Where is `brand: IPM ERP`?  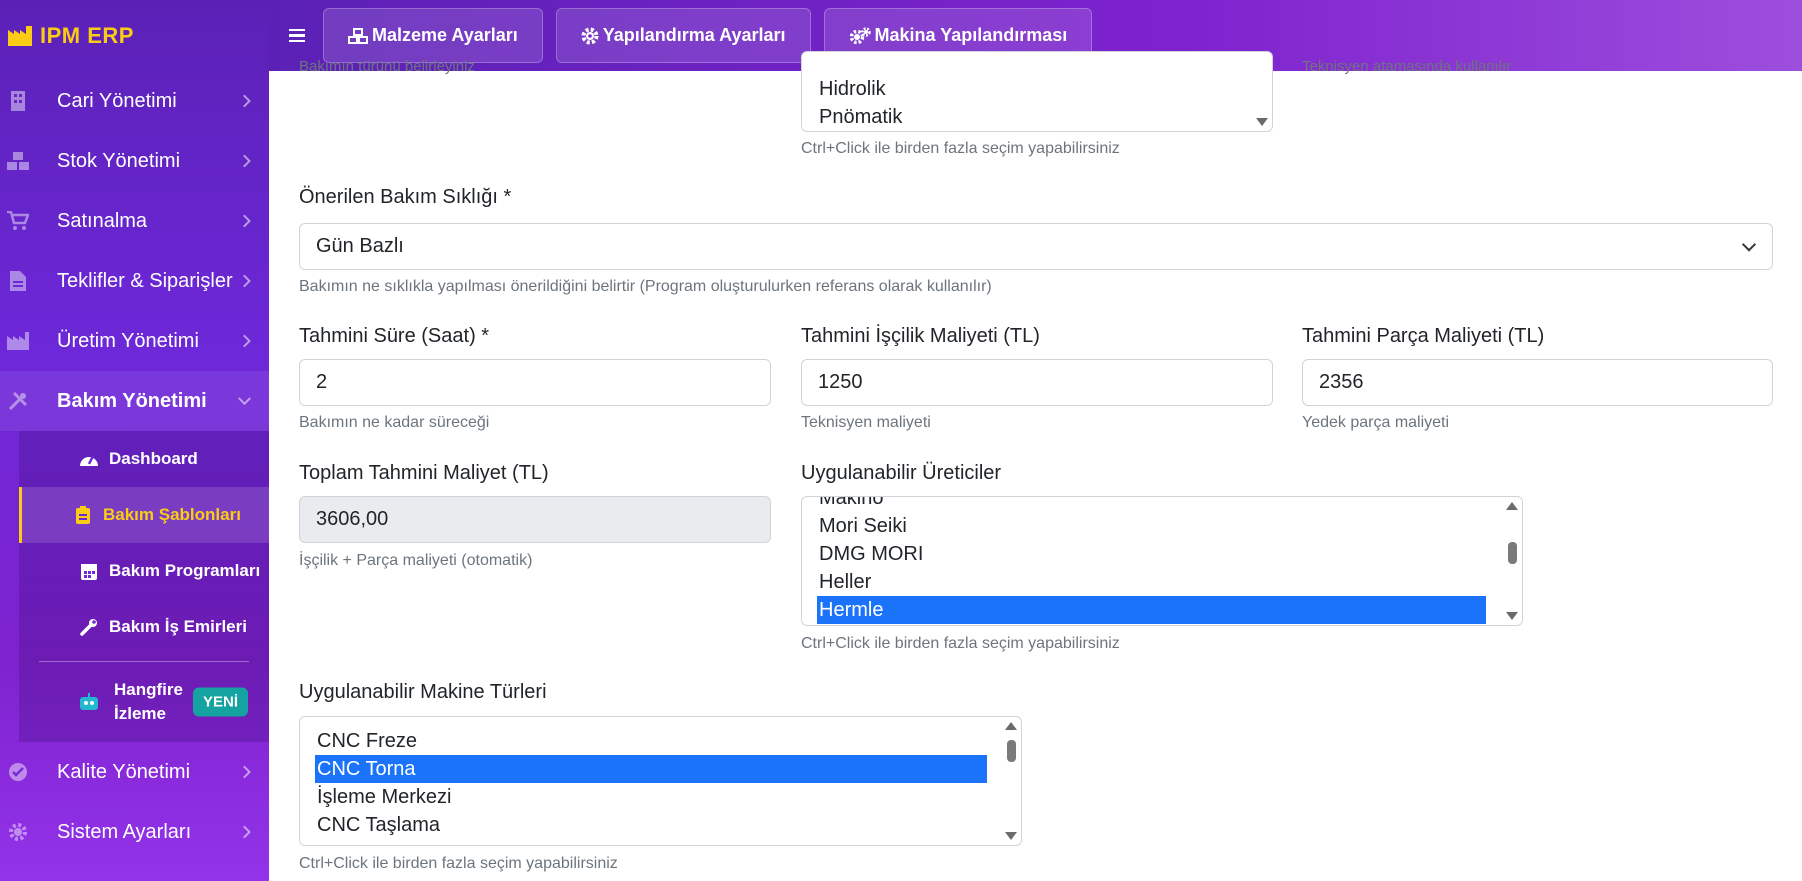 brand: IPM ERP is located at coordinates (134, 35).